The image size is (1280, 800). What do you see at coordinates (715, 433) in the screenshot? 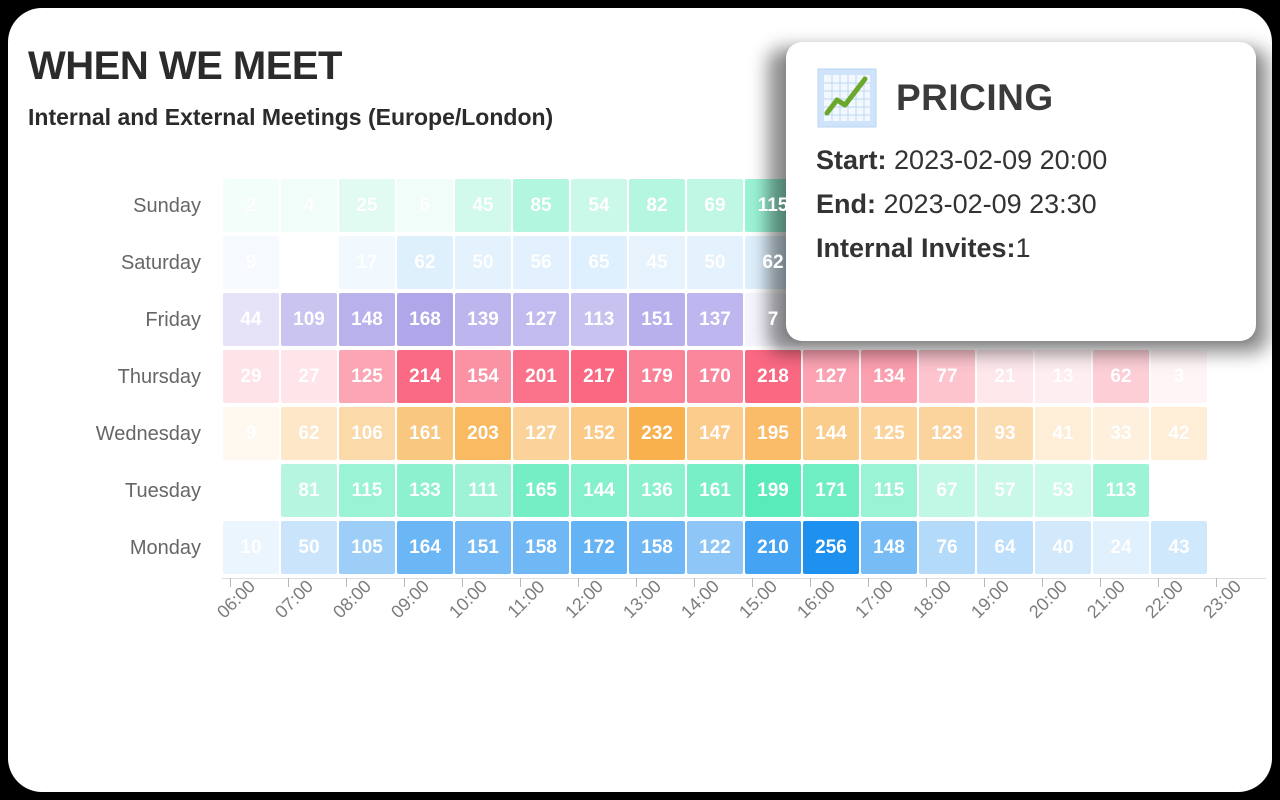
I see `heatmap-cell: 147` at bounding box center [715, 433].